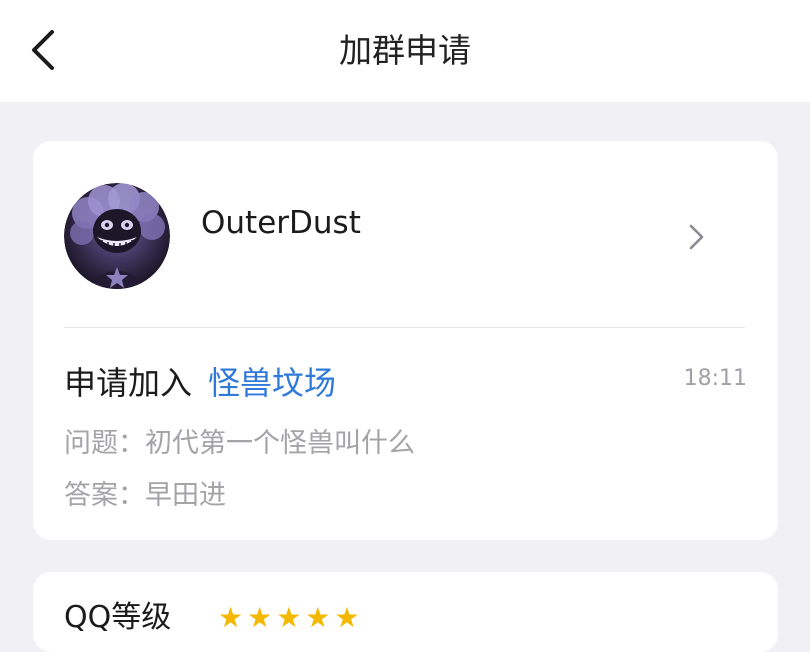  What do you see at coordinates (404, 327) in the screenshot?
I see `divider` at bounding box center [404, 327].